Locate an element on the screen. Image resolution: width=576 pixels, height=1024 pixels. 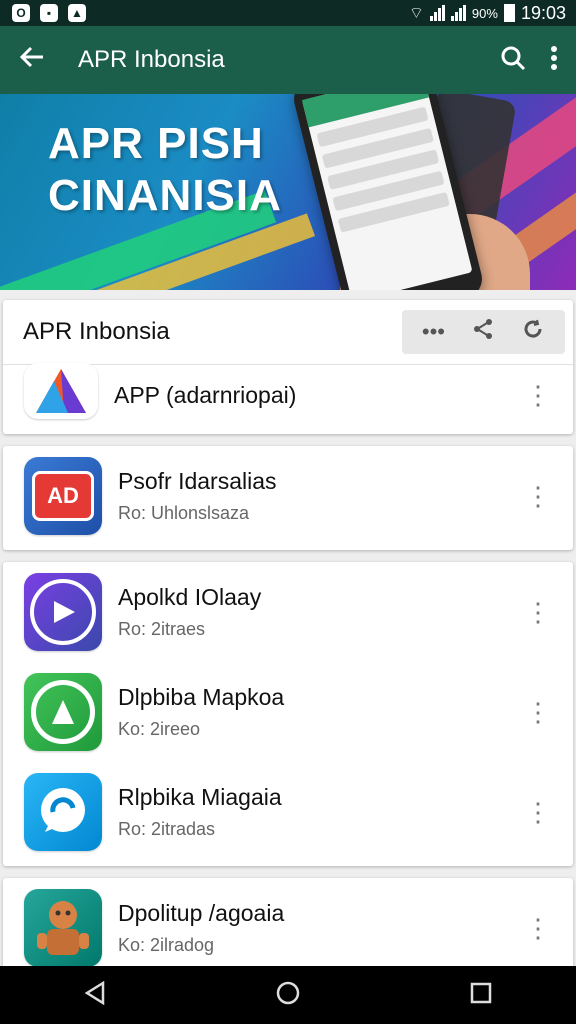
app-name: APP (adarnriopai) is located at coordinates (205, 394).